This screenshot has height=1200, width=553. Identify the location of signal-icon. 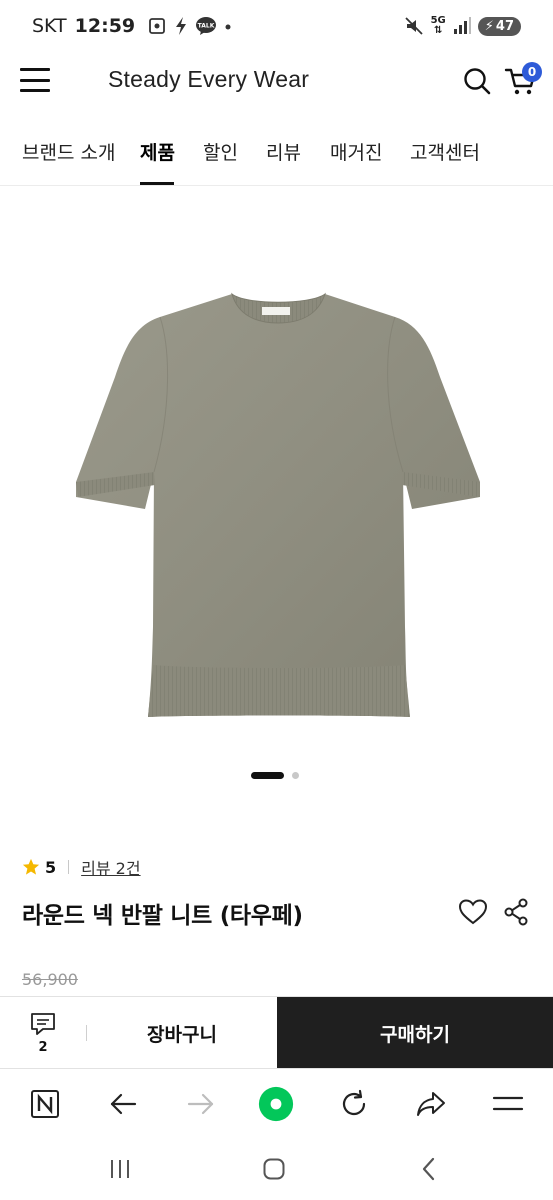
(462, 25).